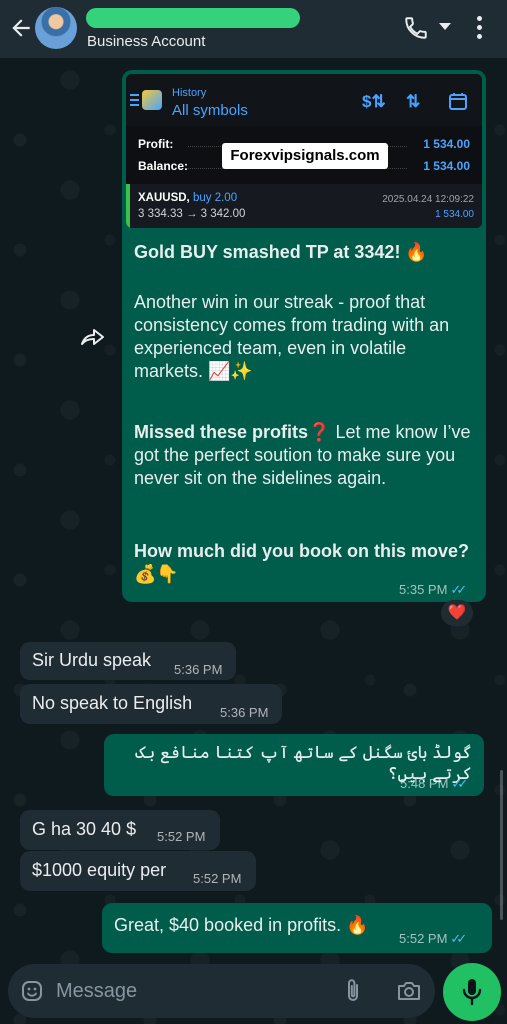 The height and width of the screenshot is (1024, 507). I want to click on chat-header: Business Account, so click(253, 29).